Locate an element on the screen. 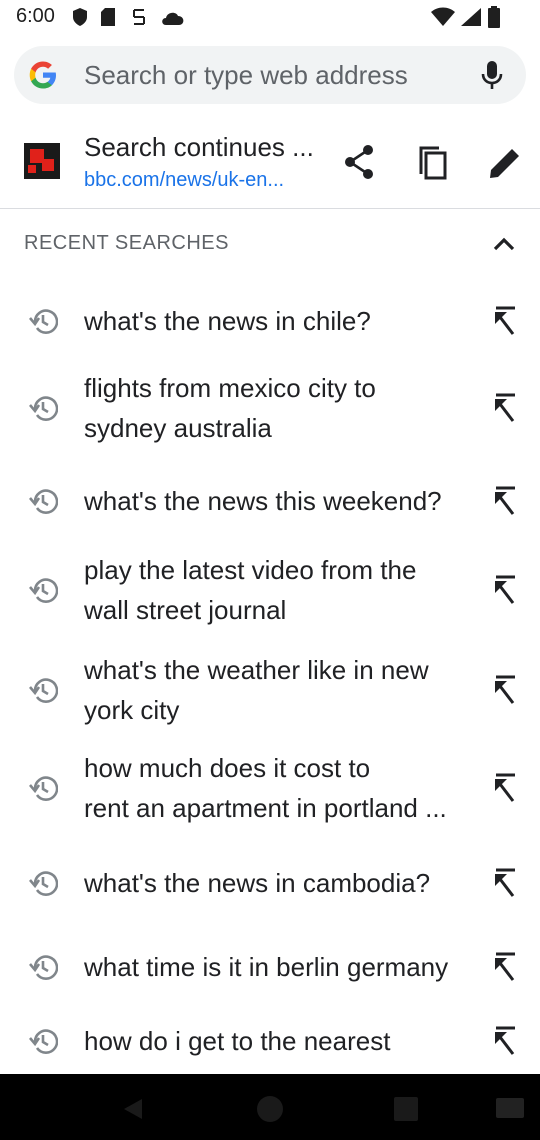 The width and height of the screenshot is (540, 1140). recent-search-text: how do i get to the nearest is located at coordinates (274, 1041).